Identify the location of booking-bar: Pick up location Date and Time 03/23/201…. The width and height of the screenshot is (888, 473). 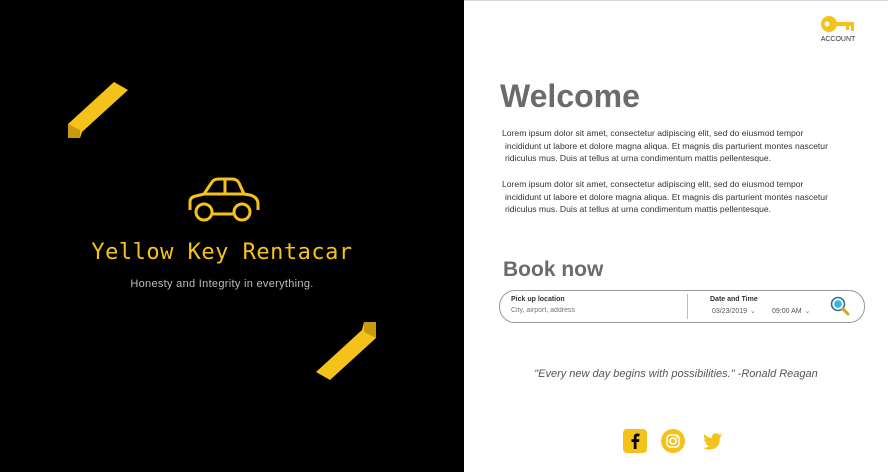
(682, 306).